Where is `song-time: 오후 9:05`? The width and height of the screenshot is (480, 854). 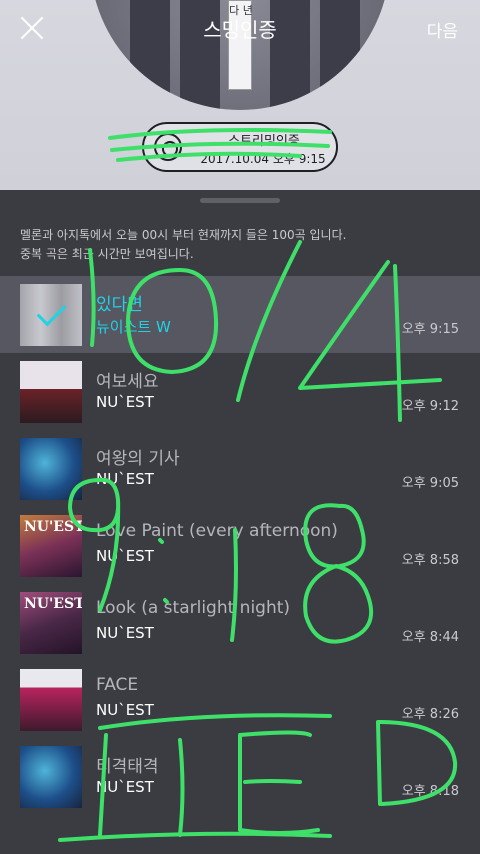 song-time: 오후 9:05 is located at coordinates (430, 483).